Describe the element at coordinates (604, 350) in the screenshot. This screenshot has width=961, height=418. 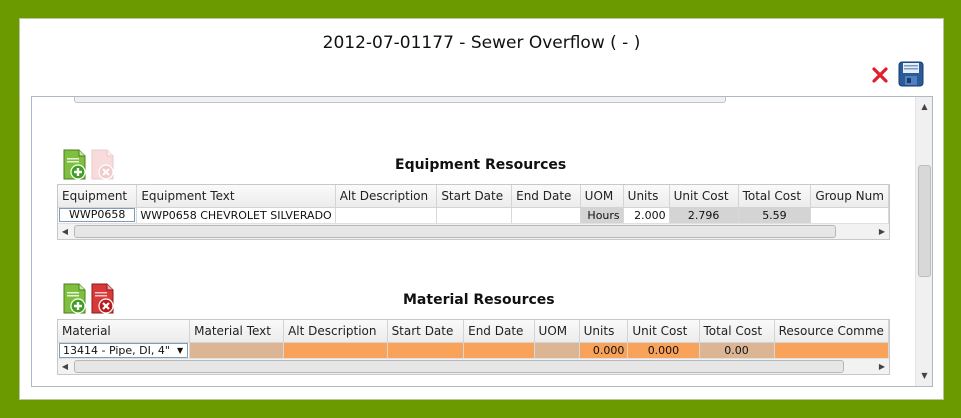
I see `units-cell: 0.000` at that location.